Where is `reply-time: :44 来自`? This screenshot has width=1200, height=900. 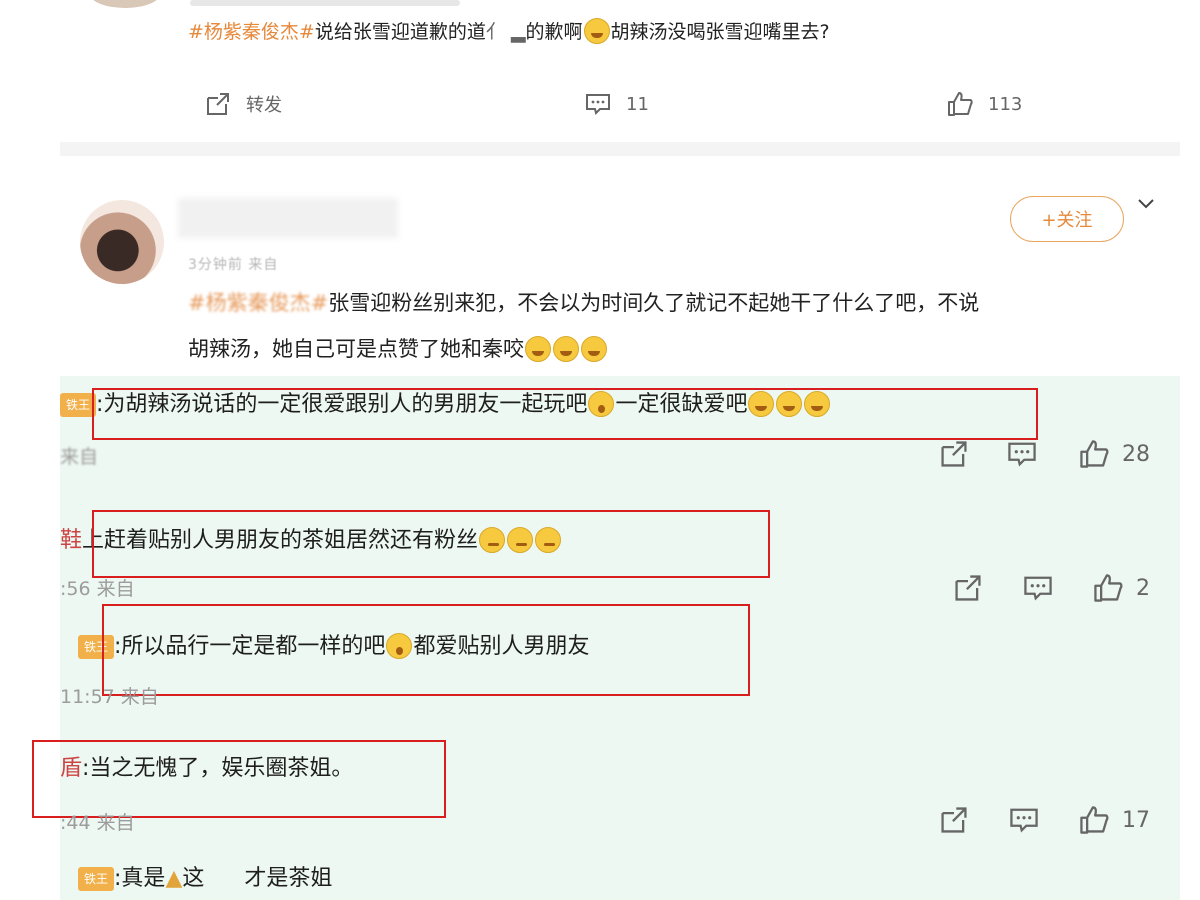
reply-time: :44 来自 is located at coordinates (97, 823).